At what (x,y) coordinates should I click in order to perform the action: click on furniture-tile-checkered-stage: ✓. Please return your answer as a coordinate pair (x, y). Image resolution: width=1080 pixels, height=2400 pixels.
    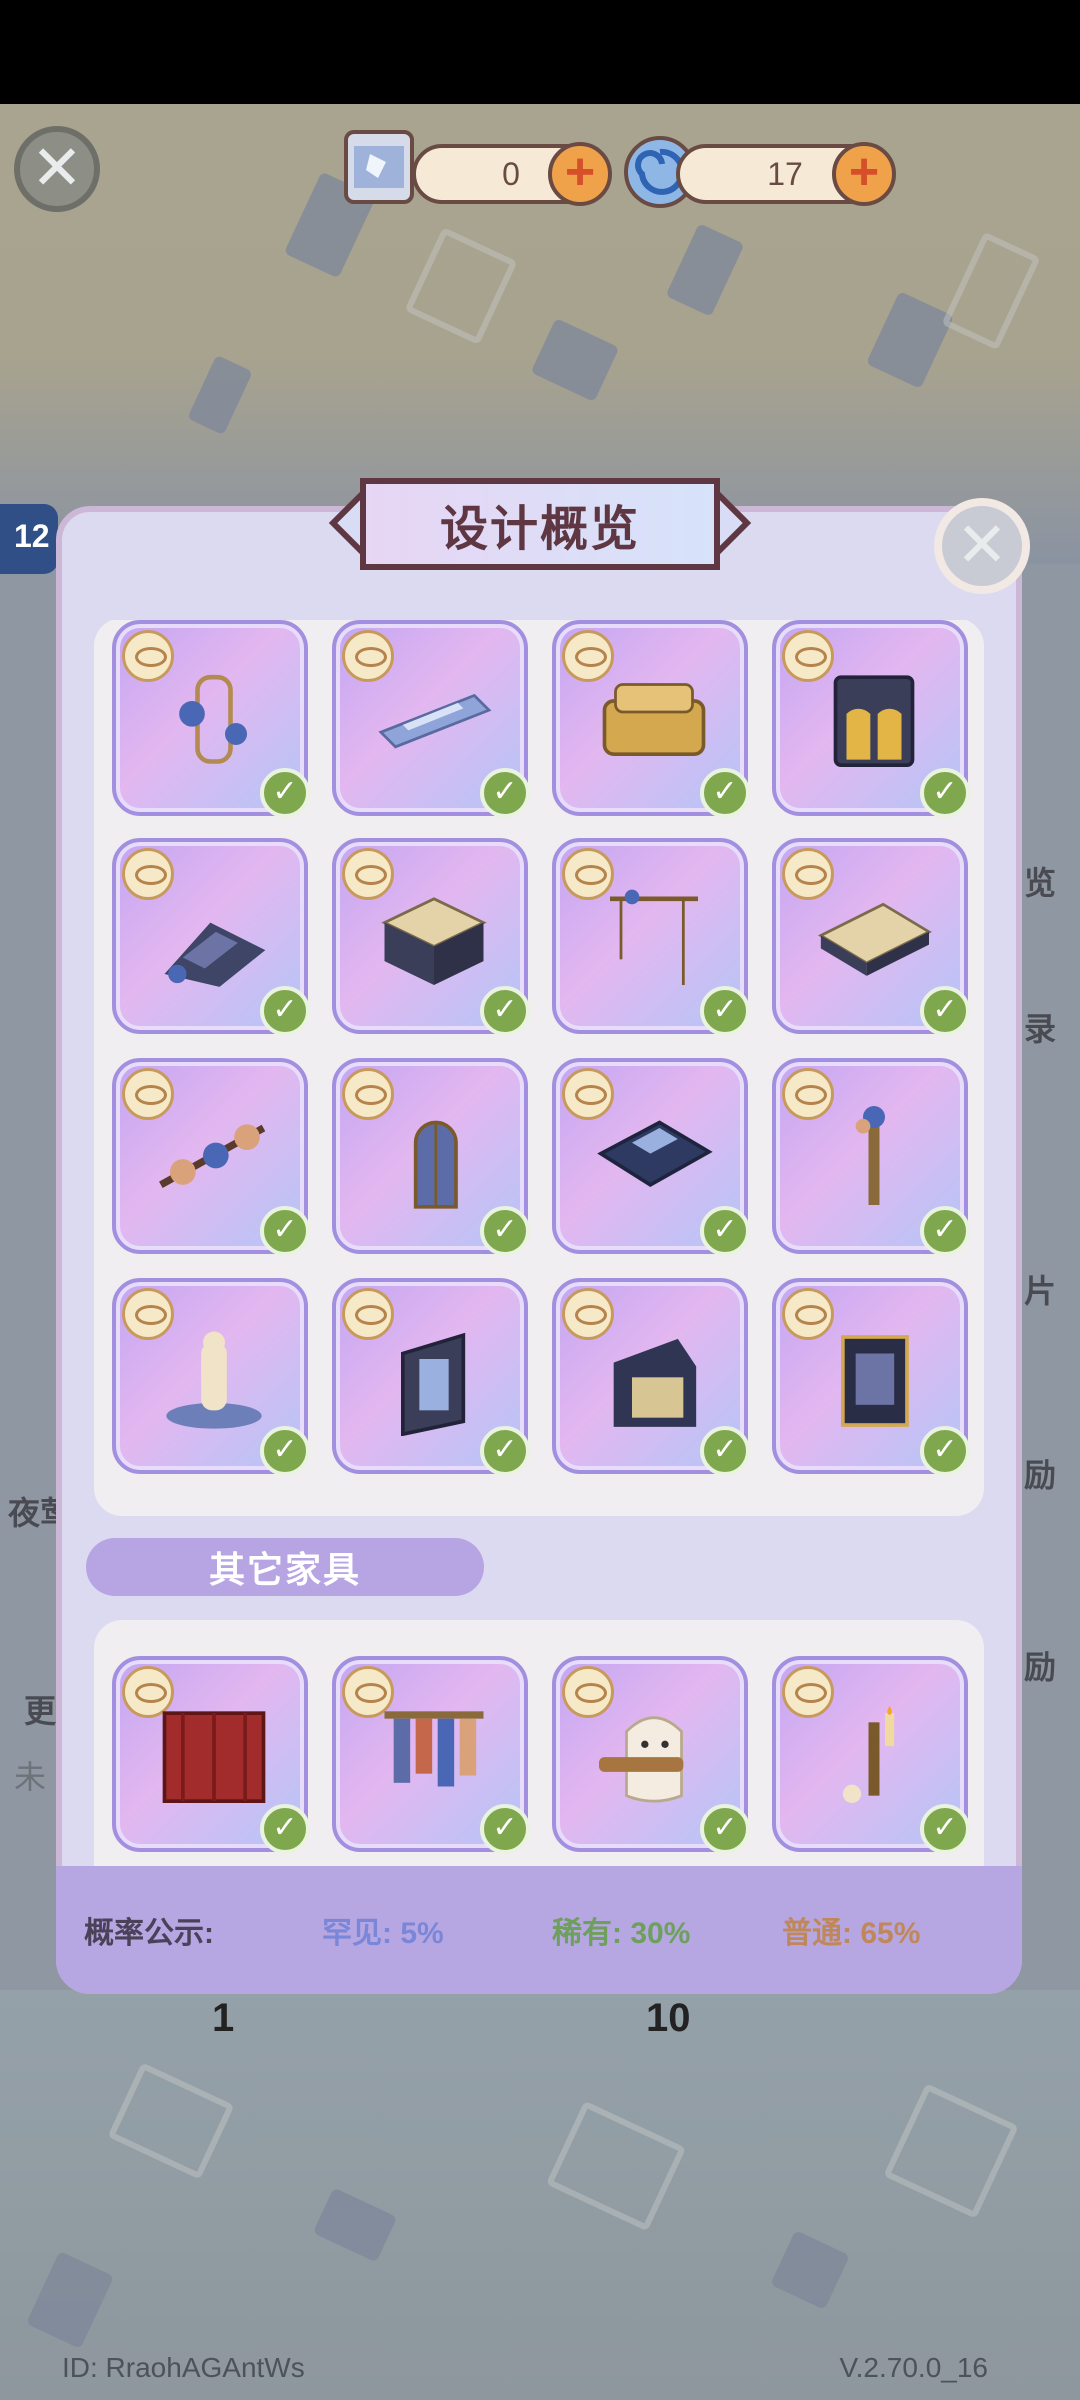
    Looking at the image, I should click on (651, 1157).